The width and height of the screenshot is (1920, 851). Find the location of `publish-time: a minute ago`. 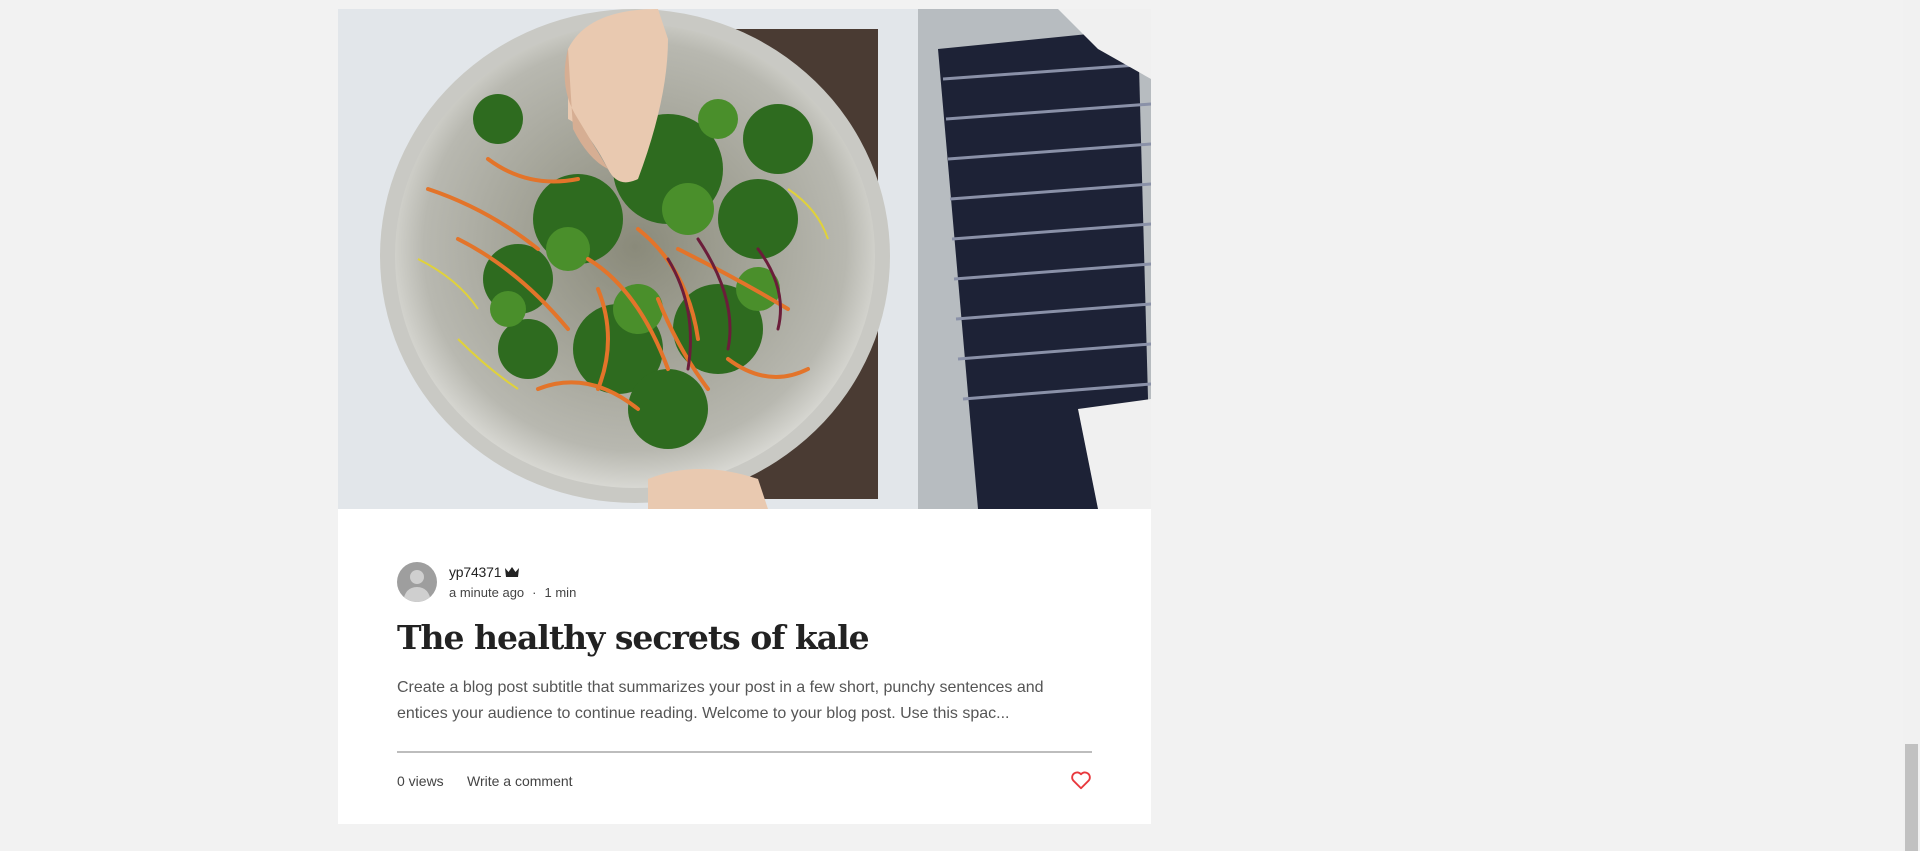

publish-time: a minute ago is located at coordinates (487, 592).